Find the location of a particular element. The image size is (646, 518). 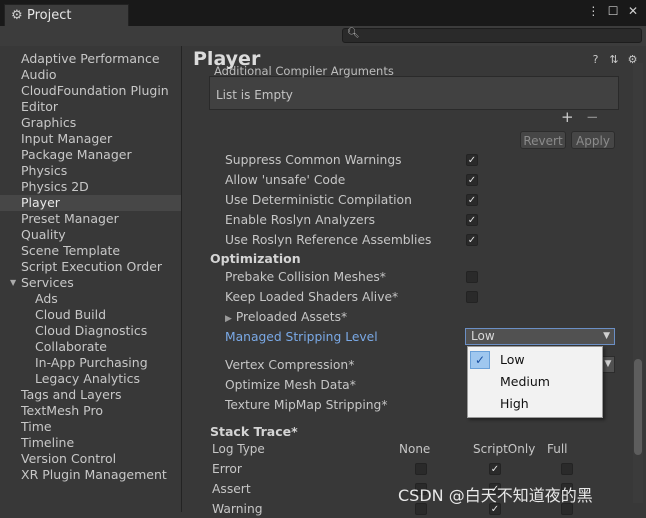

add-item-button: + is located at coordinates (567, 117).